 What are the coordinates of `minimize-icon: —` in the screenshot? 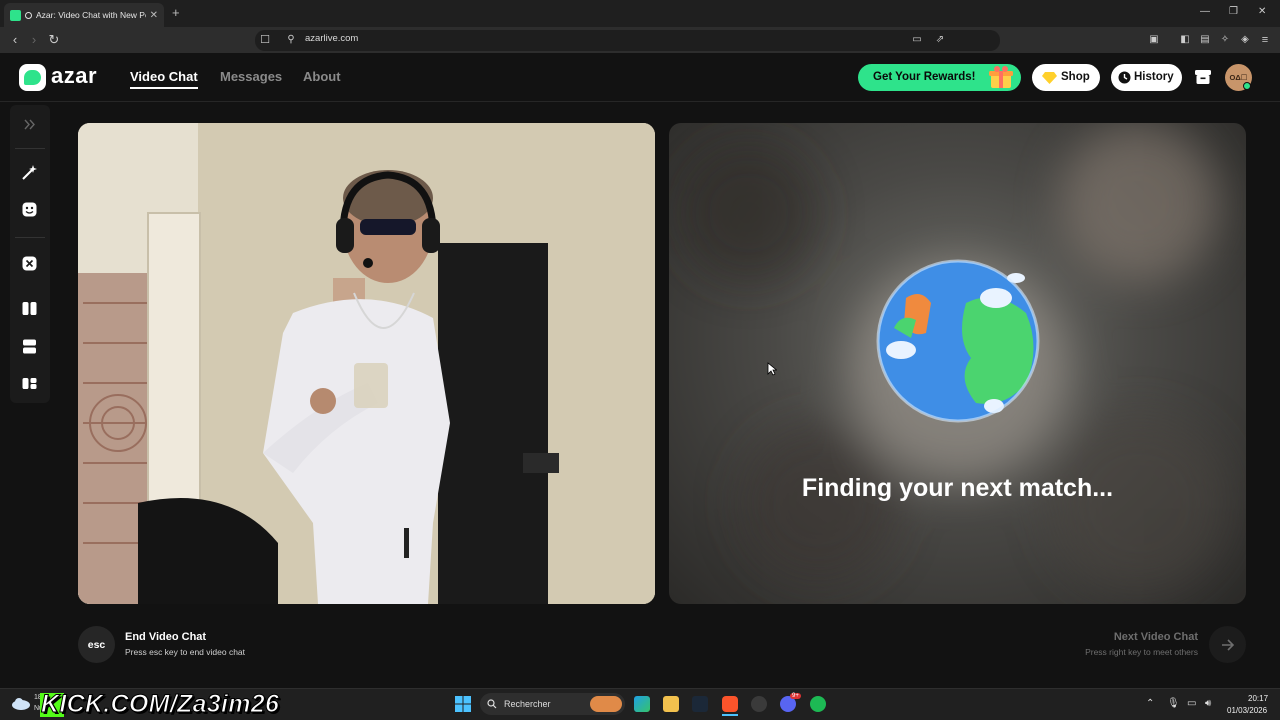 It's located at (1205, 11).